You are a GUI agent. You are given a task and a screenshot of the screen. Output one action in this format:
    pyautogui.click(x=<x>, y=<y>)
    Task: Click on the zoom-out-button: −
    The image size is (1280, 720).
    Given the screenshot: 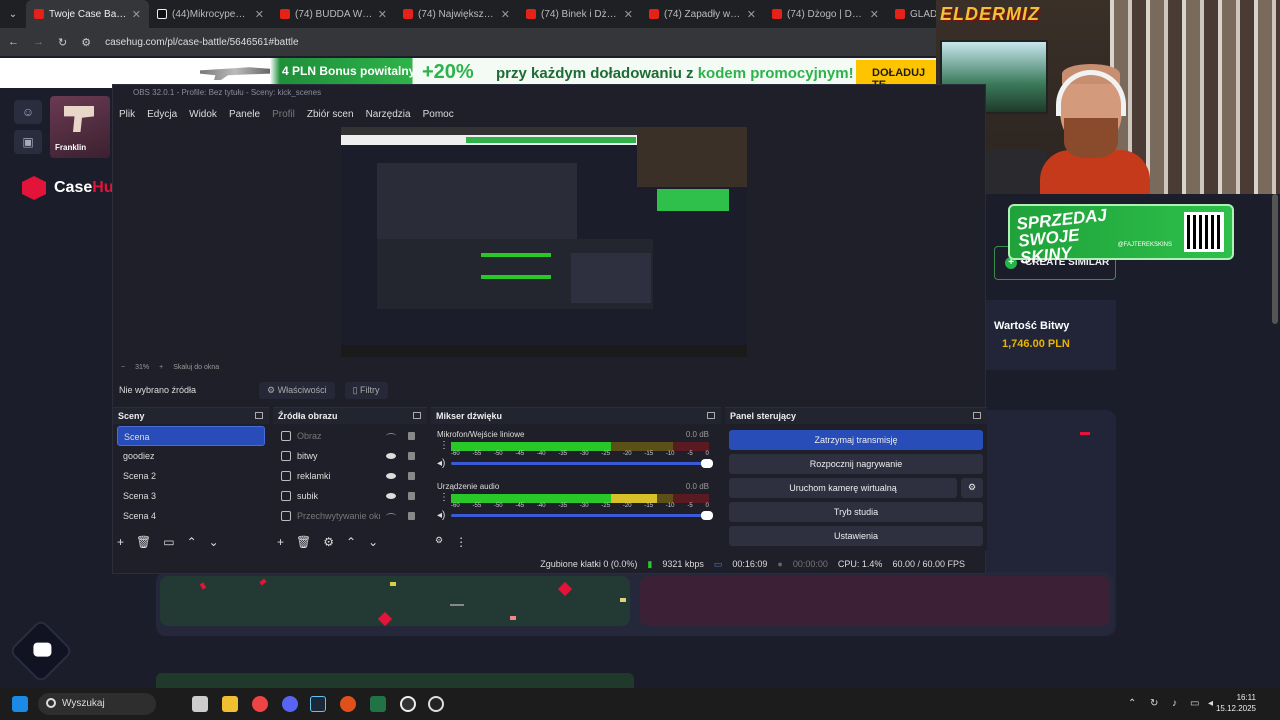 What is the action you would take?
    pyautogui.click(x=123, y=367)
    